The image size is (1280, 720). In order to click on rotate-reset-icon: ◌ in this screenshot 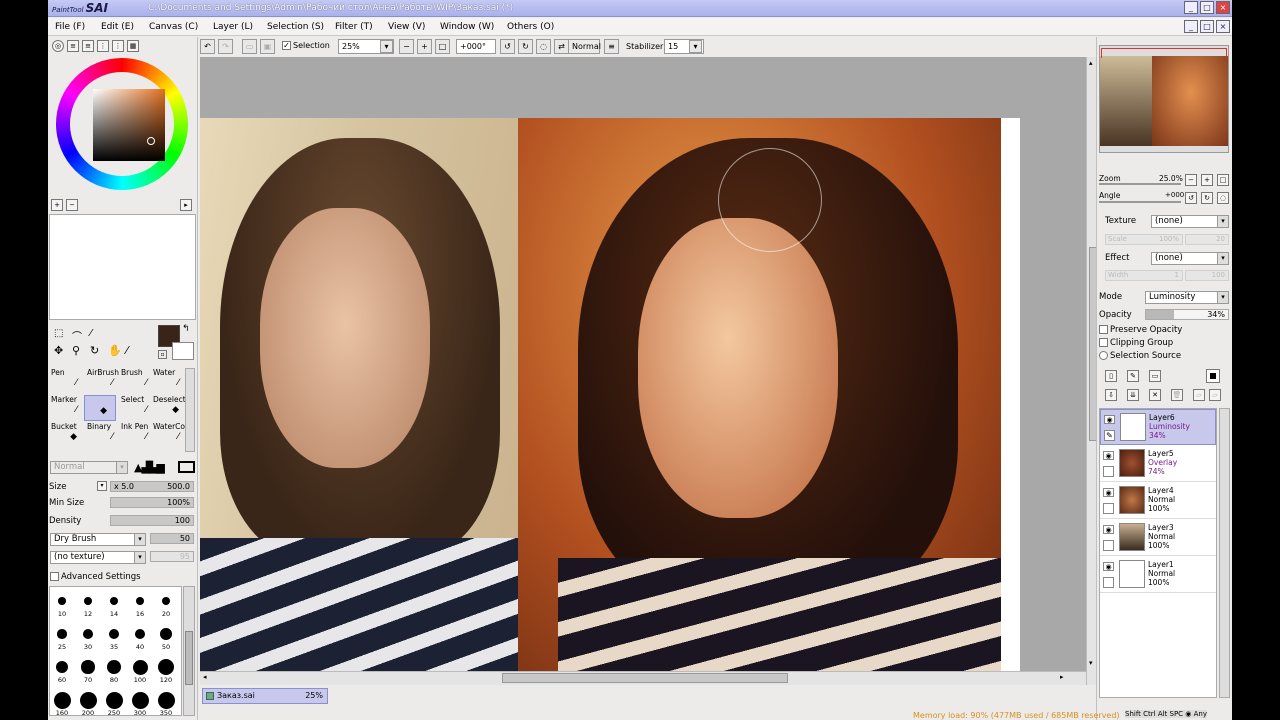, I will do `click(543, 46)`.